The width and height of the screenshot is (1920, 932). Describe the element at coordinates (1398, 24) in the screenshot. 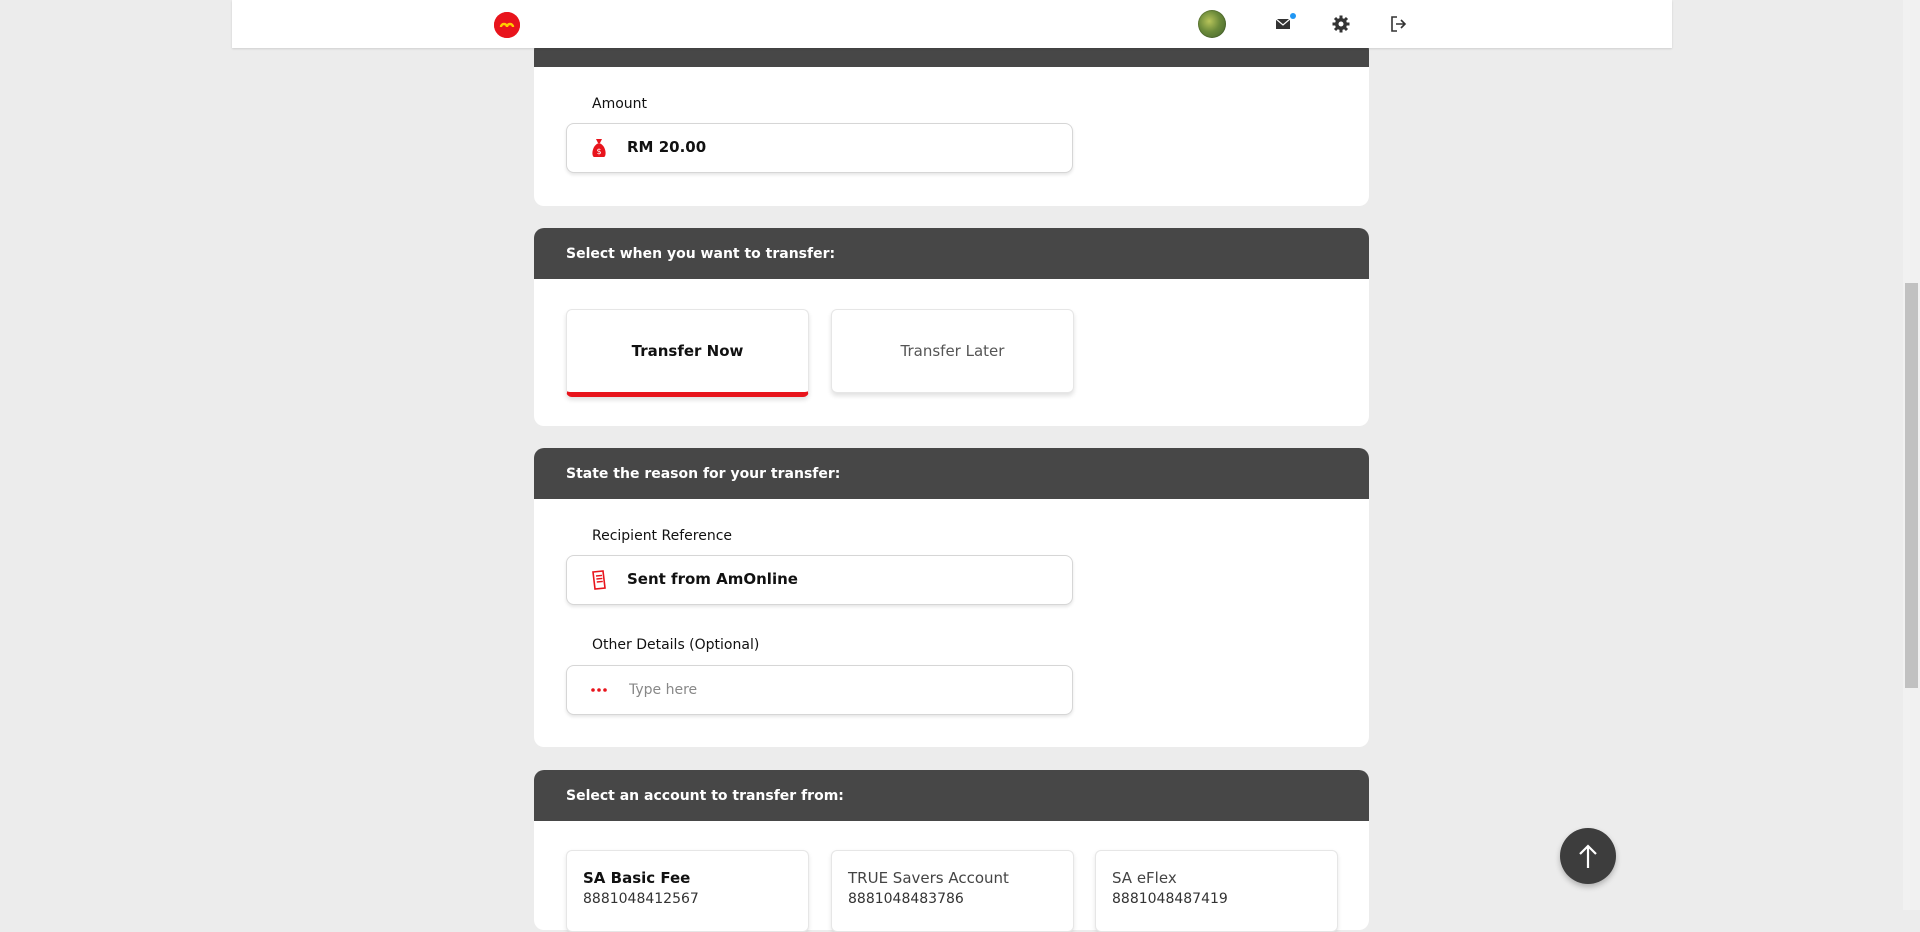

I see `logout-icon` at that location.